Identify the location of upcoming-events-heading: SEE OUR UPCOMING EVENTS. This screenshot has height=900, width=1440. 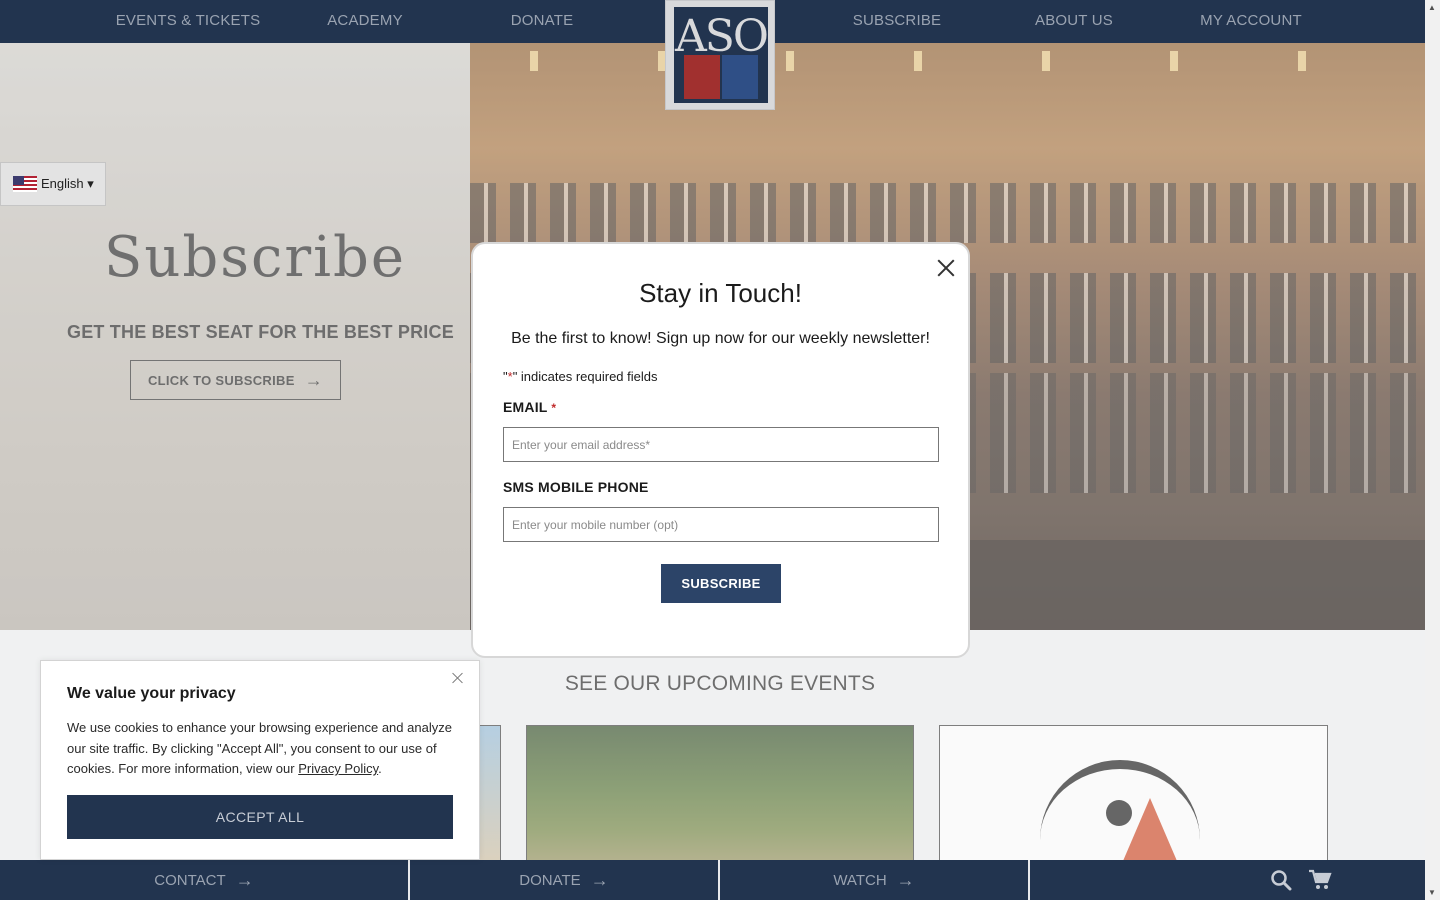
(720, 683).